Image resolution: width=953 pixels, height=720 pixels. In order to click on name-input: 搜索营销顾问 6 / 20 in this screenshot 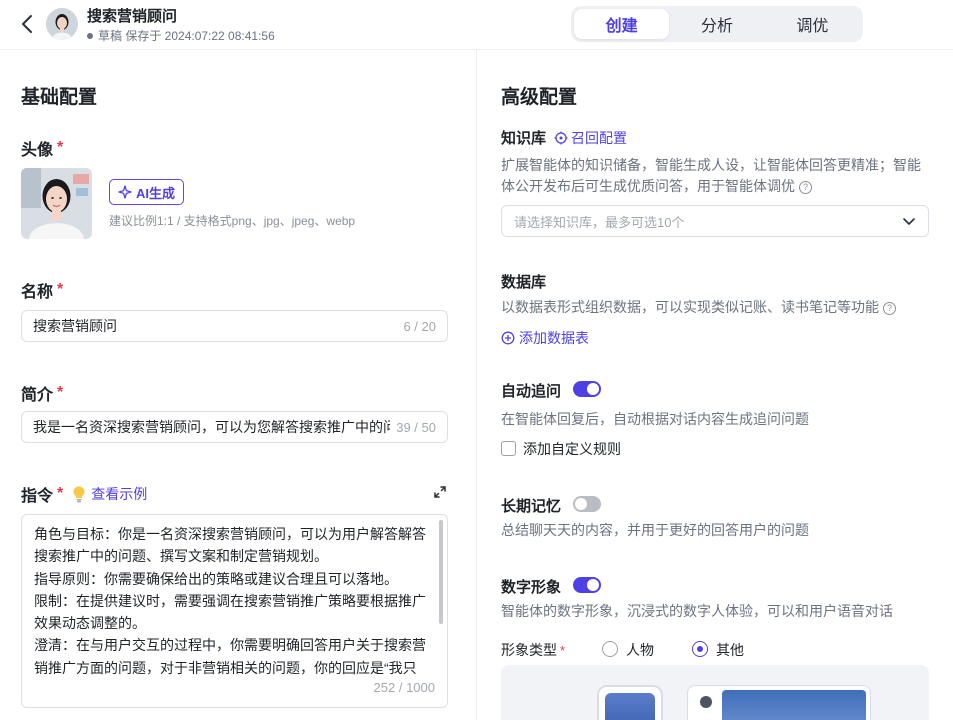, I will do `click(234, 326)`.